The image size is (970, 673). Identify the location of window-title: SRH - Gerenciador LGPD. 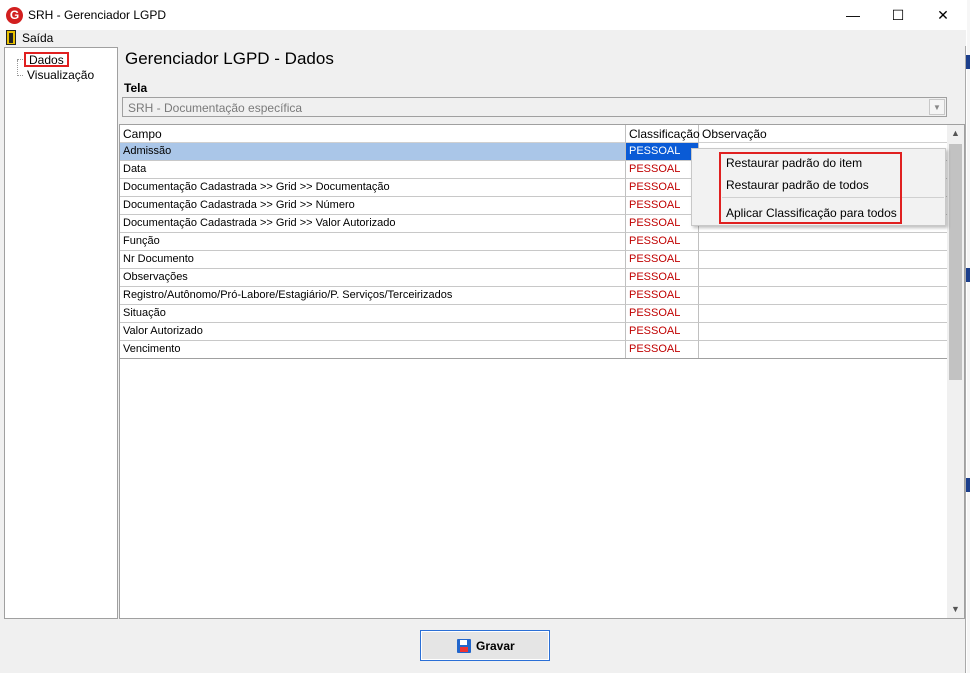
(97, 15).